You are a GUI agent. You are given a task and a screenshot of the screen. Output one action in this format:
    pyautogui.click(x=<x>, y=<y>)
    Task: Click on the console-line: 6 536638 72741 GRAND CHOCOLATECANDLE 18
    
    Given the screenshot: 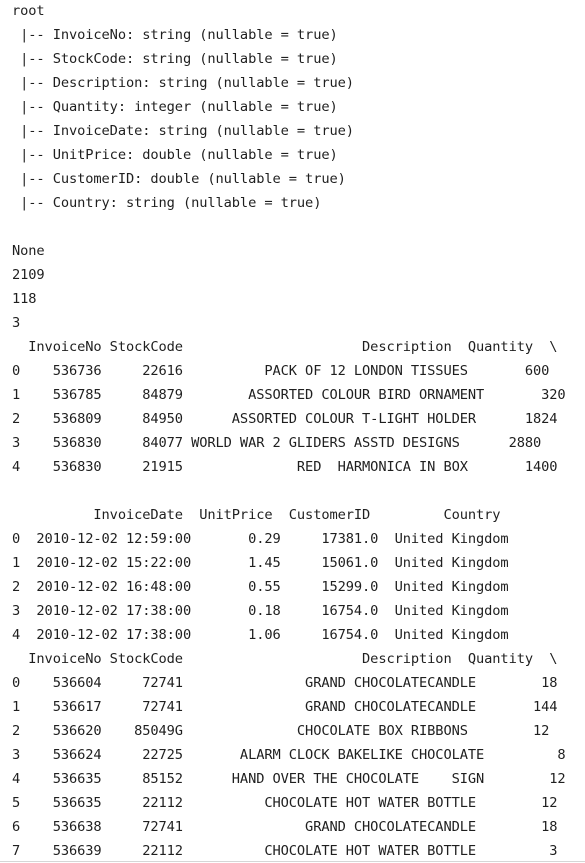 What is the action you would take?
    pyautogui.click(x=285, y=827)
    